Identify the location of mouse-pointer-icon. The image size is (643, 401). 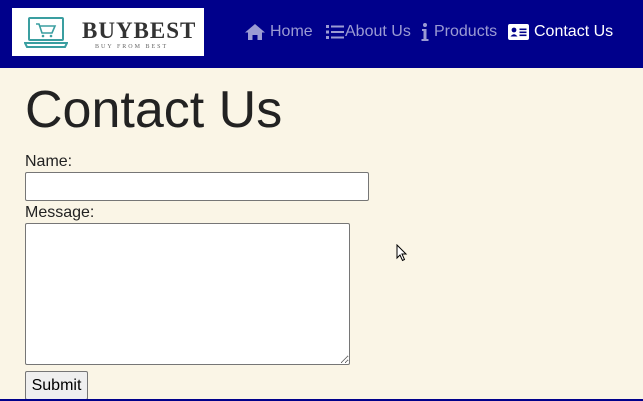
(402, 253).